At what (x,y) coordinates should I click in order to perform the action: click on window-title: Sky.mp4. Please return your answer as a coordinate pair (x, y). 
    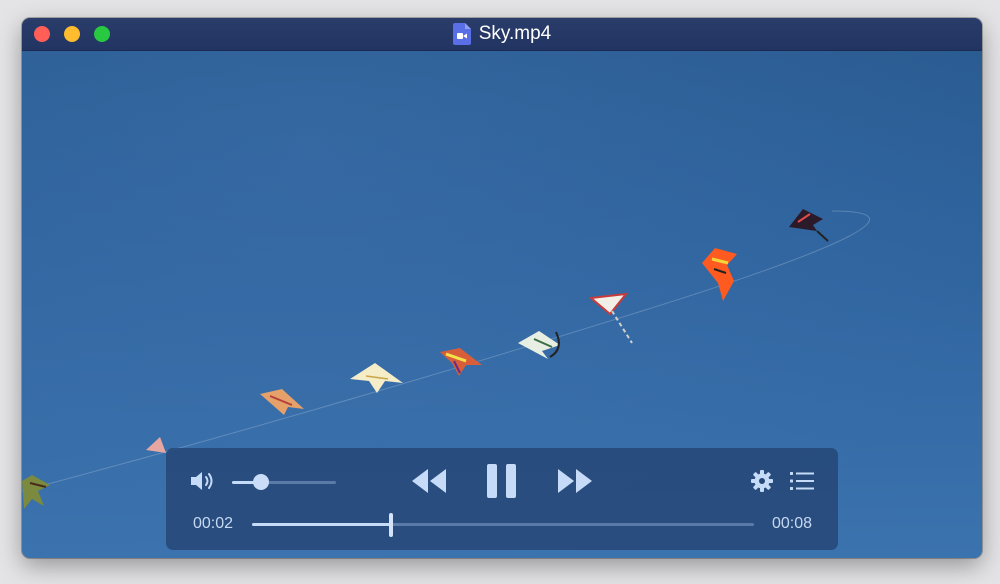
    Looking at the image, I should click on (502, 34).